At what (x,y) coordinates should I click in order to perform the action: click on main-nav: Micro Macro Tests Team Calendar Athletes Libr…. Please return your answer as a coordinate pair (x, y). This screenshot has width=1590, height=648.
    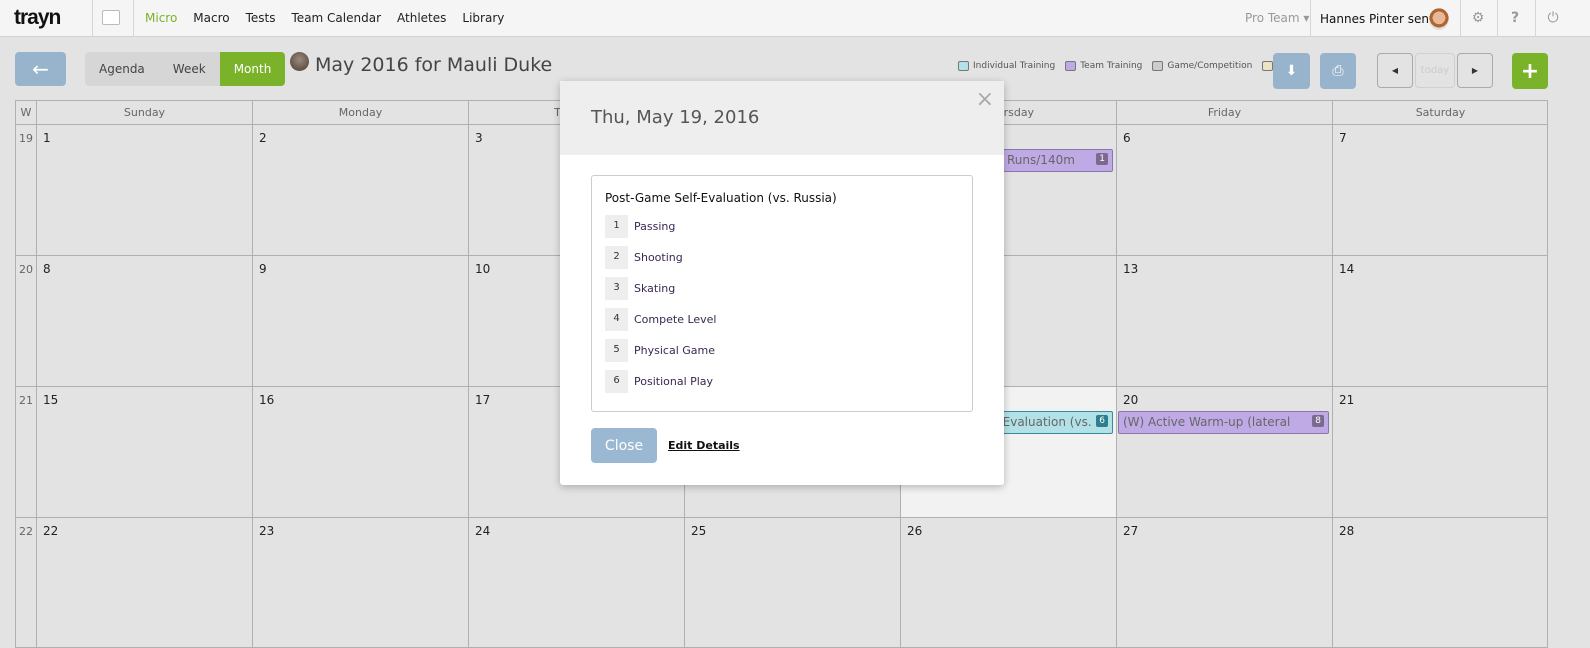
    Looking at the image, I should click on (324, 18).